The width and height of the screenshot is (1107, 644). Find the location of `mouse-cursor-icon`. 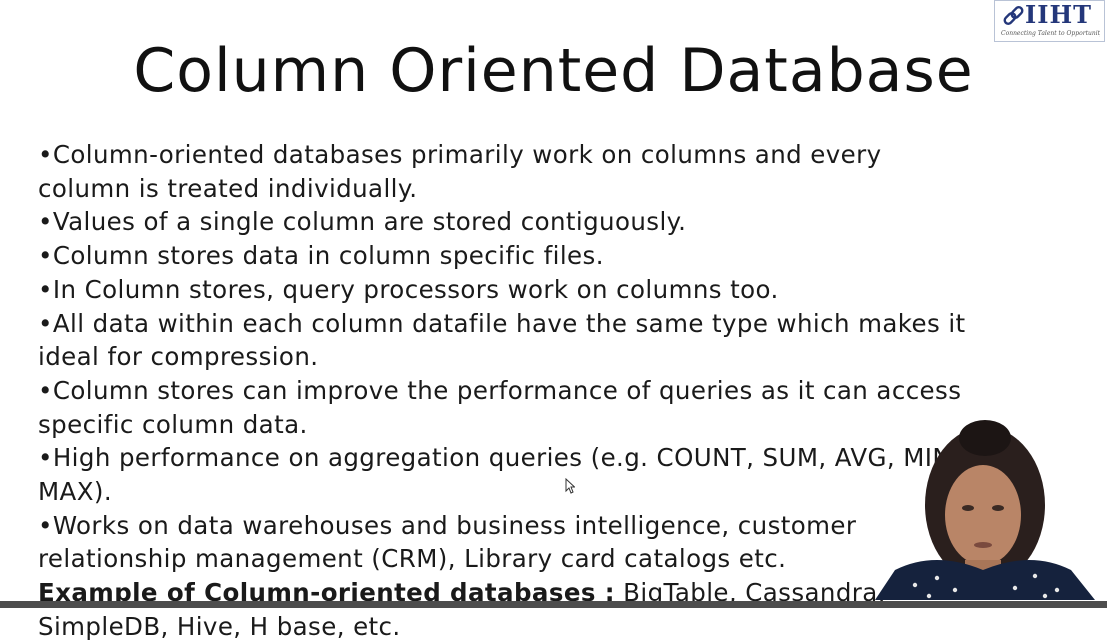

mouse-cursor-icon is located at coordinates (570, 486).